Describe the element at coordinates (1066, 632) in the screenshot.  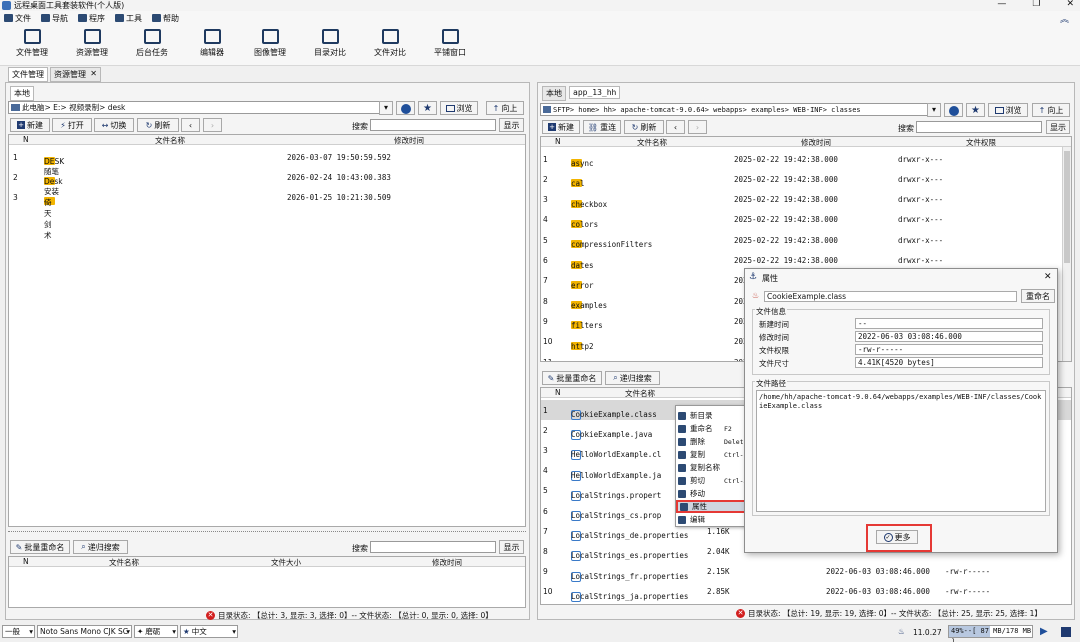
I see `stop-button` at that location.